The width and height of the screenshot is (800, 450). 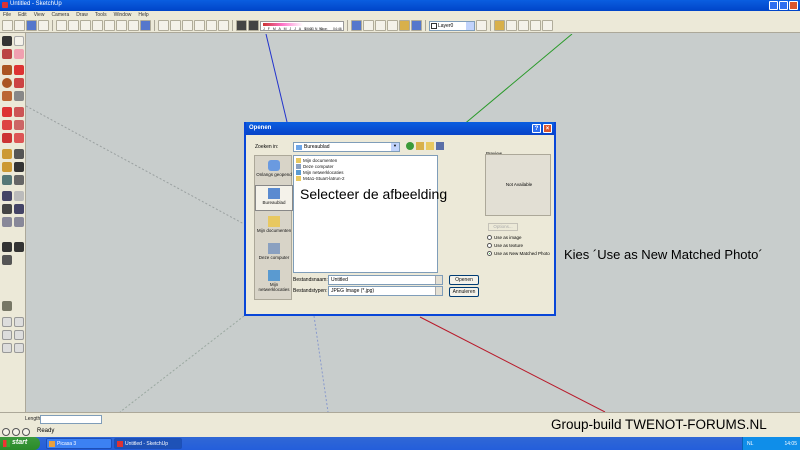 I want to click on freehand-tool-icon, so click(x=19, y=96).